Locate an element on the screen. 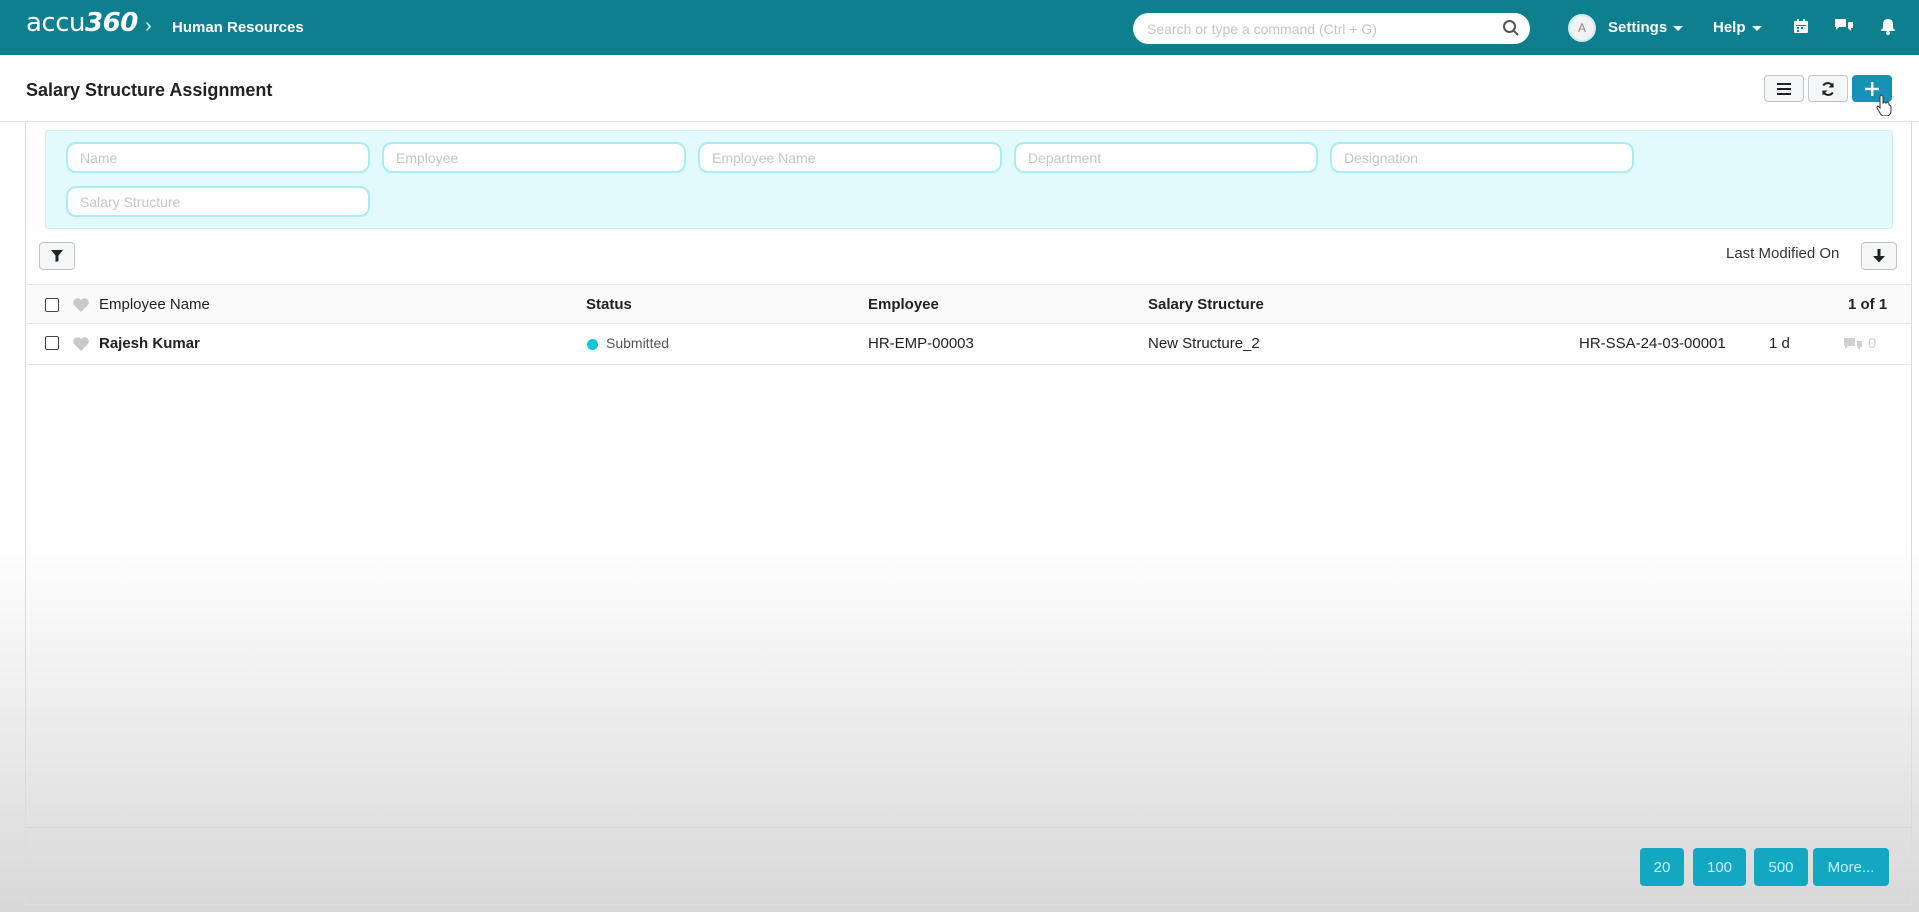 Image resolution: width=1919 pixels, height=912 pixels. employee-id: HR-EMP-00003 is located at coordinates (921, 343).